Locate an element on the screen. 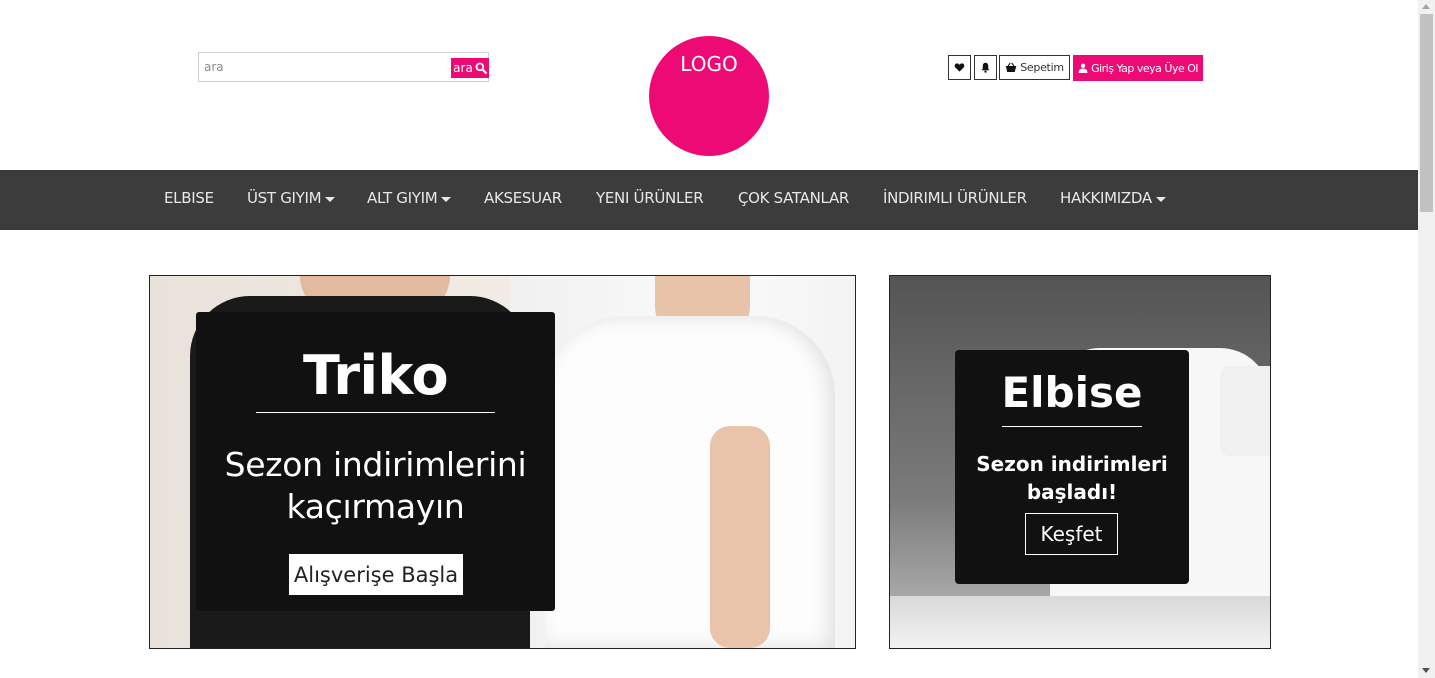  nav-label: ALT GIYIM is located at coordinates (402, 198).